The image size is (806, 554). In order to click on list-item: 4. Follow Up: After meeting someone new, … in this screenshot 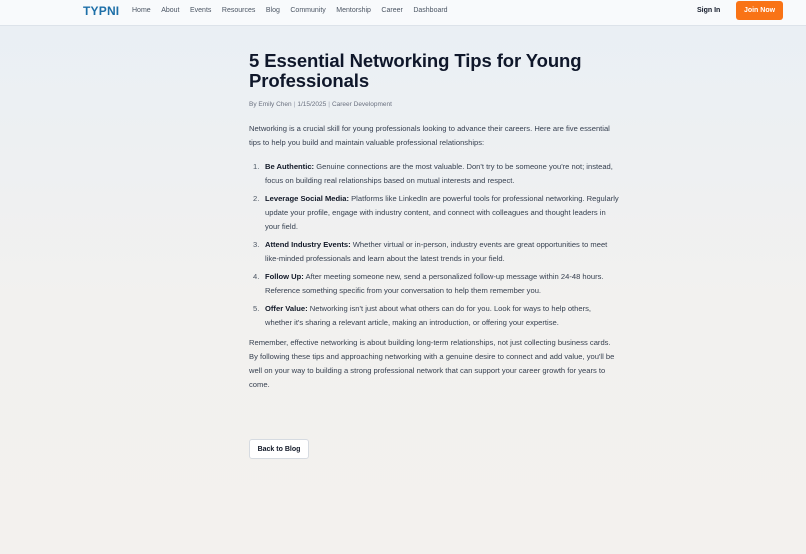, I will do `click(434, 284)`.